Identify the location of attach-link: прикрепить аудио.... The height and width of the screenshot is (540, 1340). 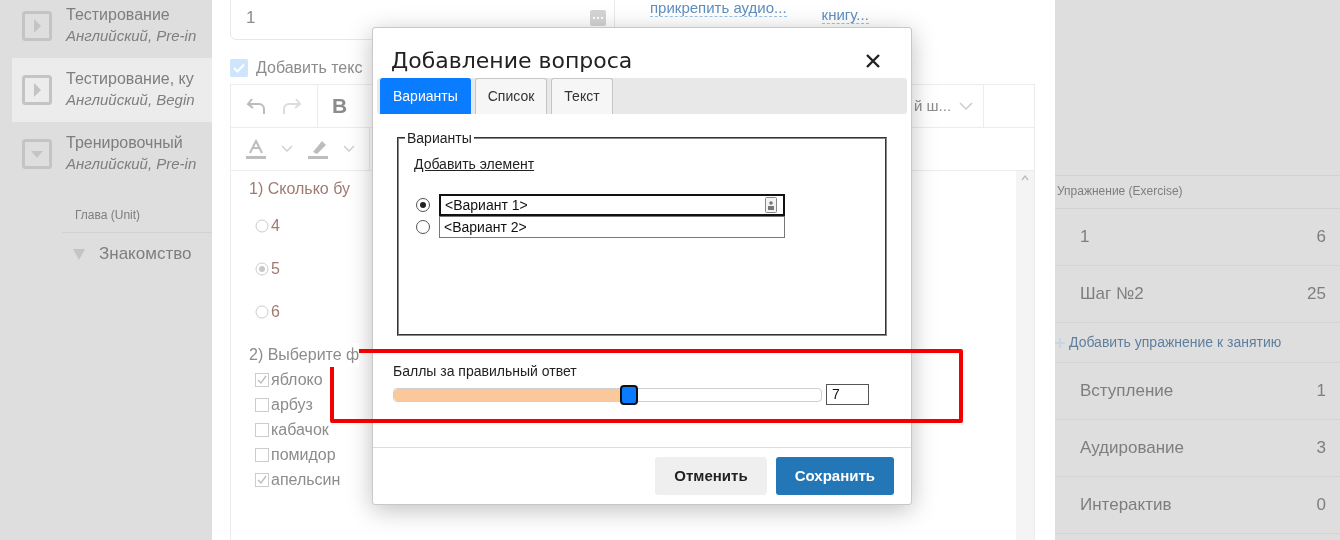
(718, 8).